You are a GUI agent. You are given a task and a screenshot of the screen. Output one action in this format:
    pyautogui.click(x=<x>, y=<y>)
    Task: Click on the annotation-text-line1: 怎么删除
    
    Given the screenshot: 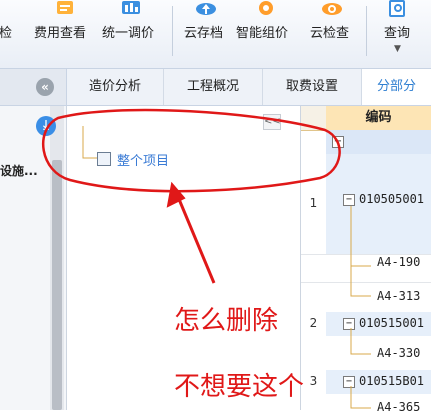 What is the action you would take?
    pyautogui.click(x=226, y=321)
    